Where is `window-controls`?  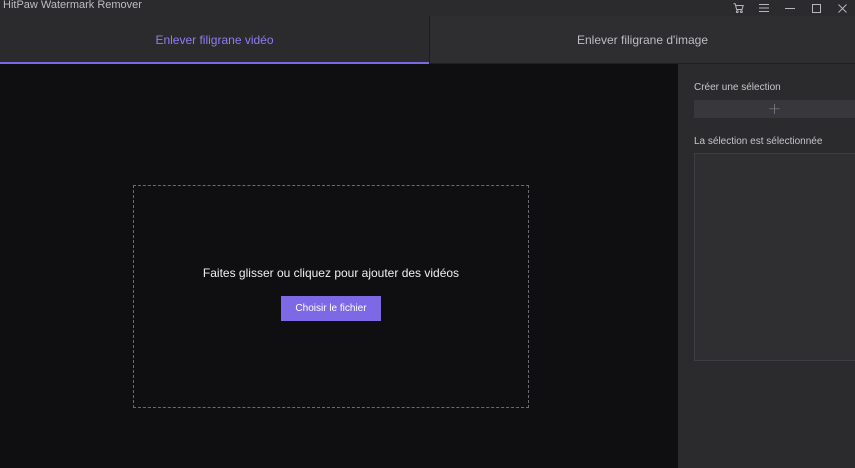 window-controls is located at coordinates (790, 8).